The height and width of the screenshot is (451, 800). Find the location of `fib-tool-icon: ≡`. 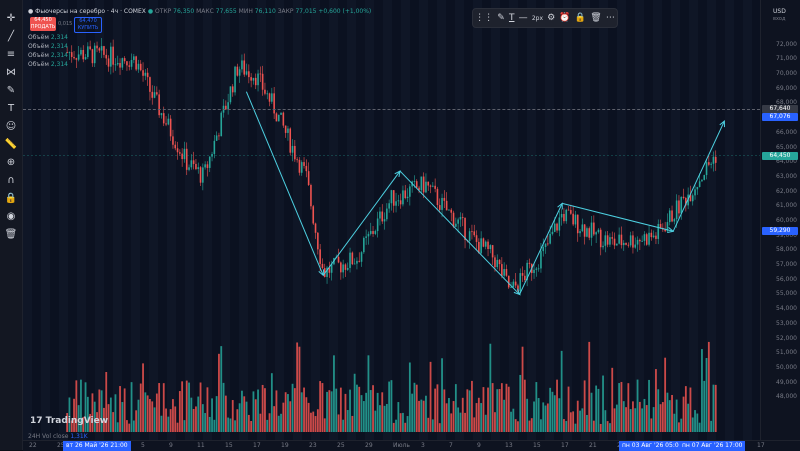

fib-tool-icon: ≡ is located at coordinates (11, 55).